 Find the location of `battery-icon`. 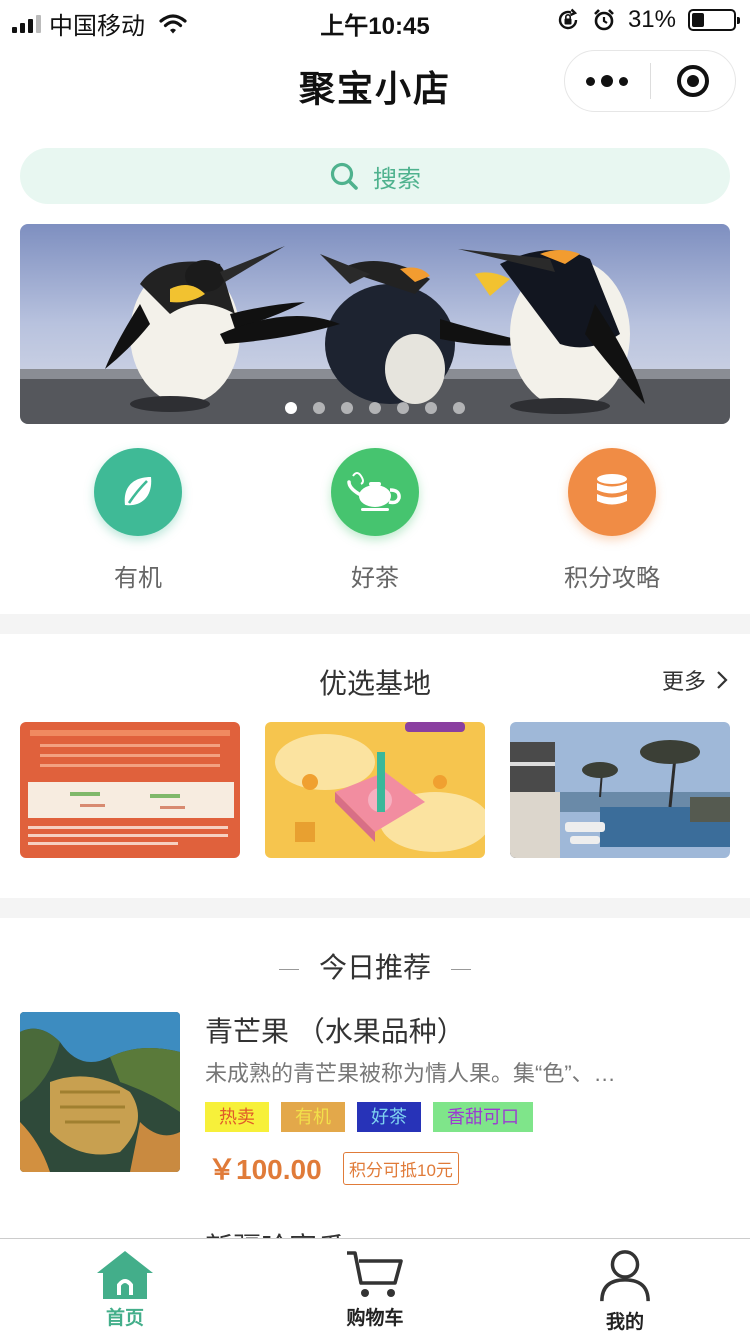

battery-icon is located at coordinates (714, 20).